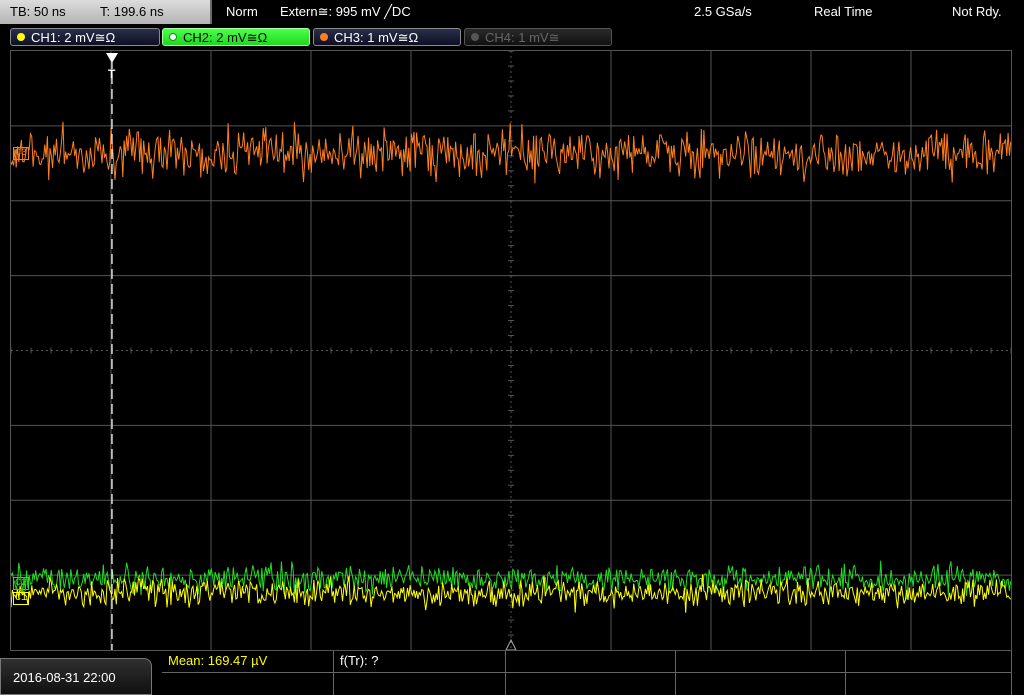  Describe the element at coordinates (21, 598) in the screenshot. I see `ch1-offset-marker: C1` at that location.